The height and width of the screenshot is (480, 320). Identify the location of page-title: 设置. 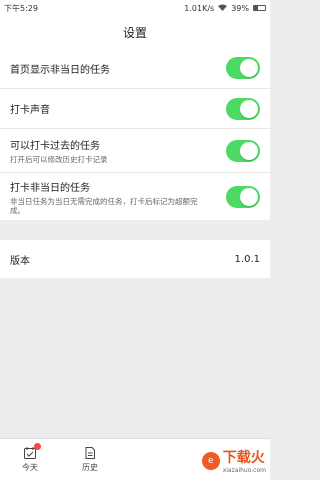
(134, 32).